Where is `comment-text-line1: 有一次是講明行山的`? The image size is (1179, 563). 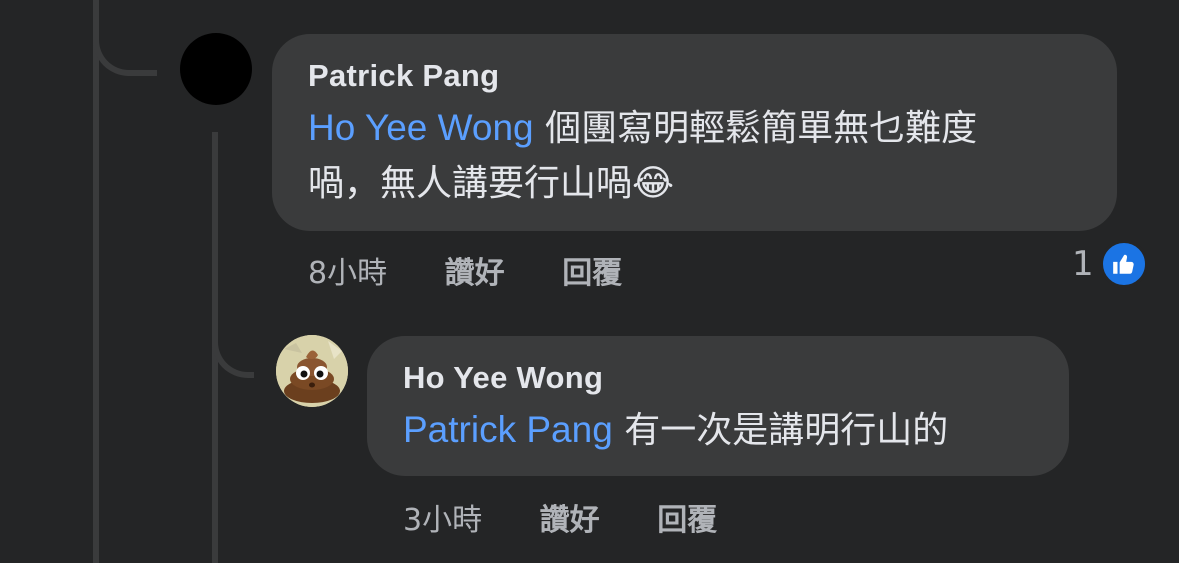 comment-text-line1: 有一次是講明行山的 is located at coordinates (780, 430).